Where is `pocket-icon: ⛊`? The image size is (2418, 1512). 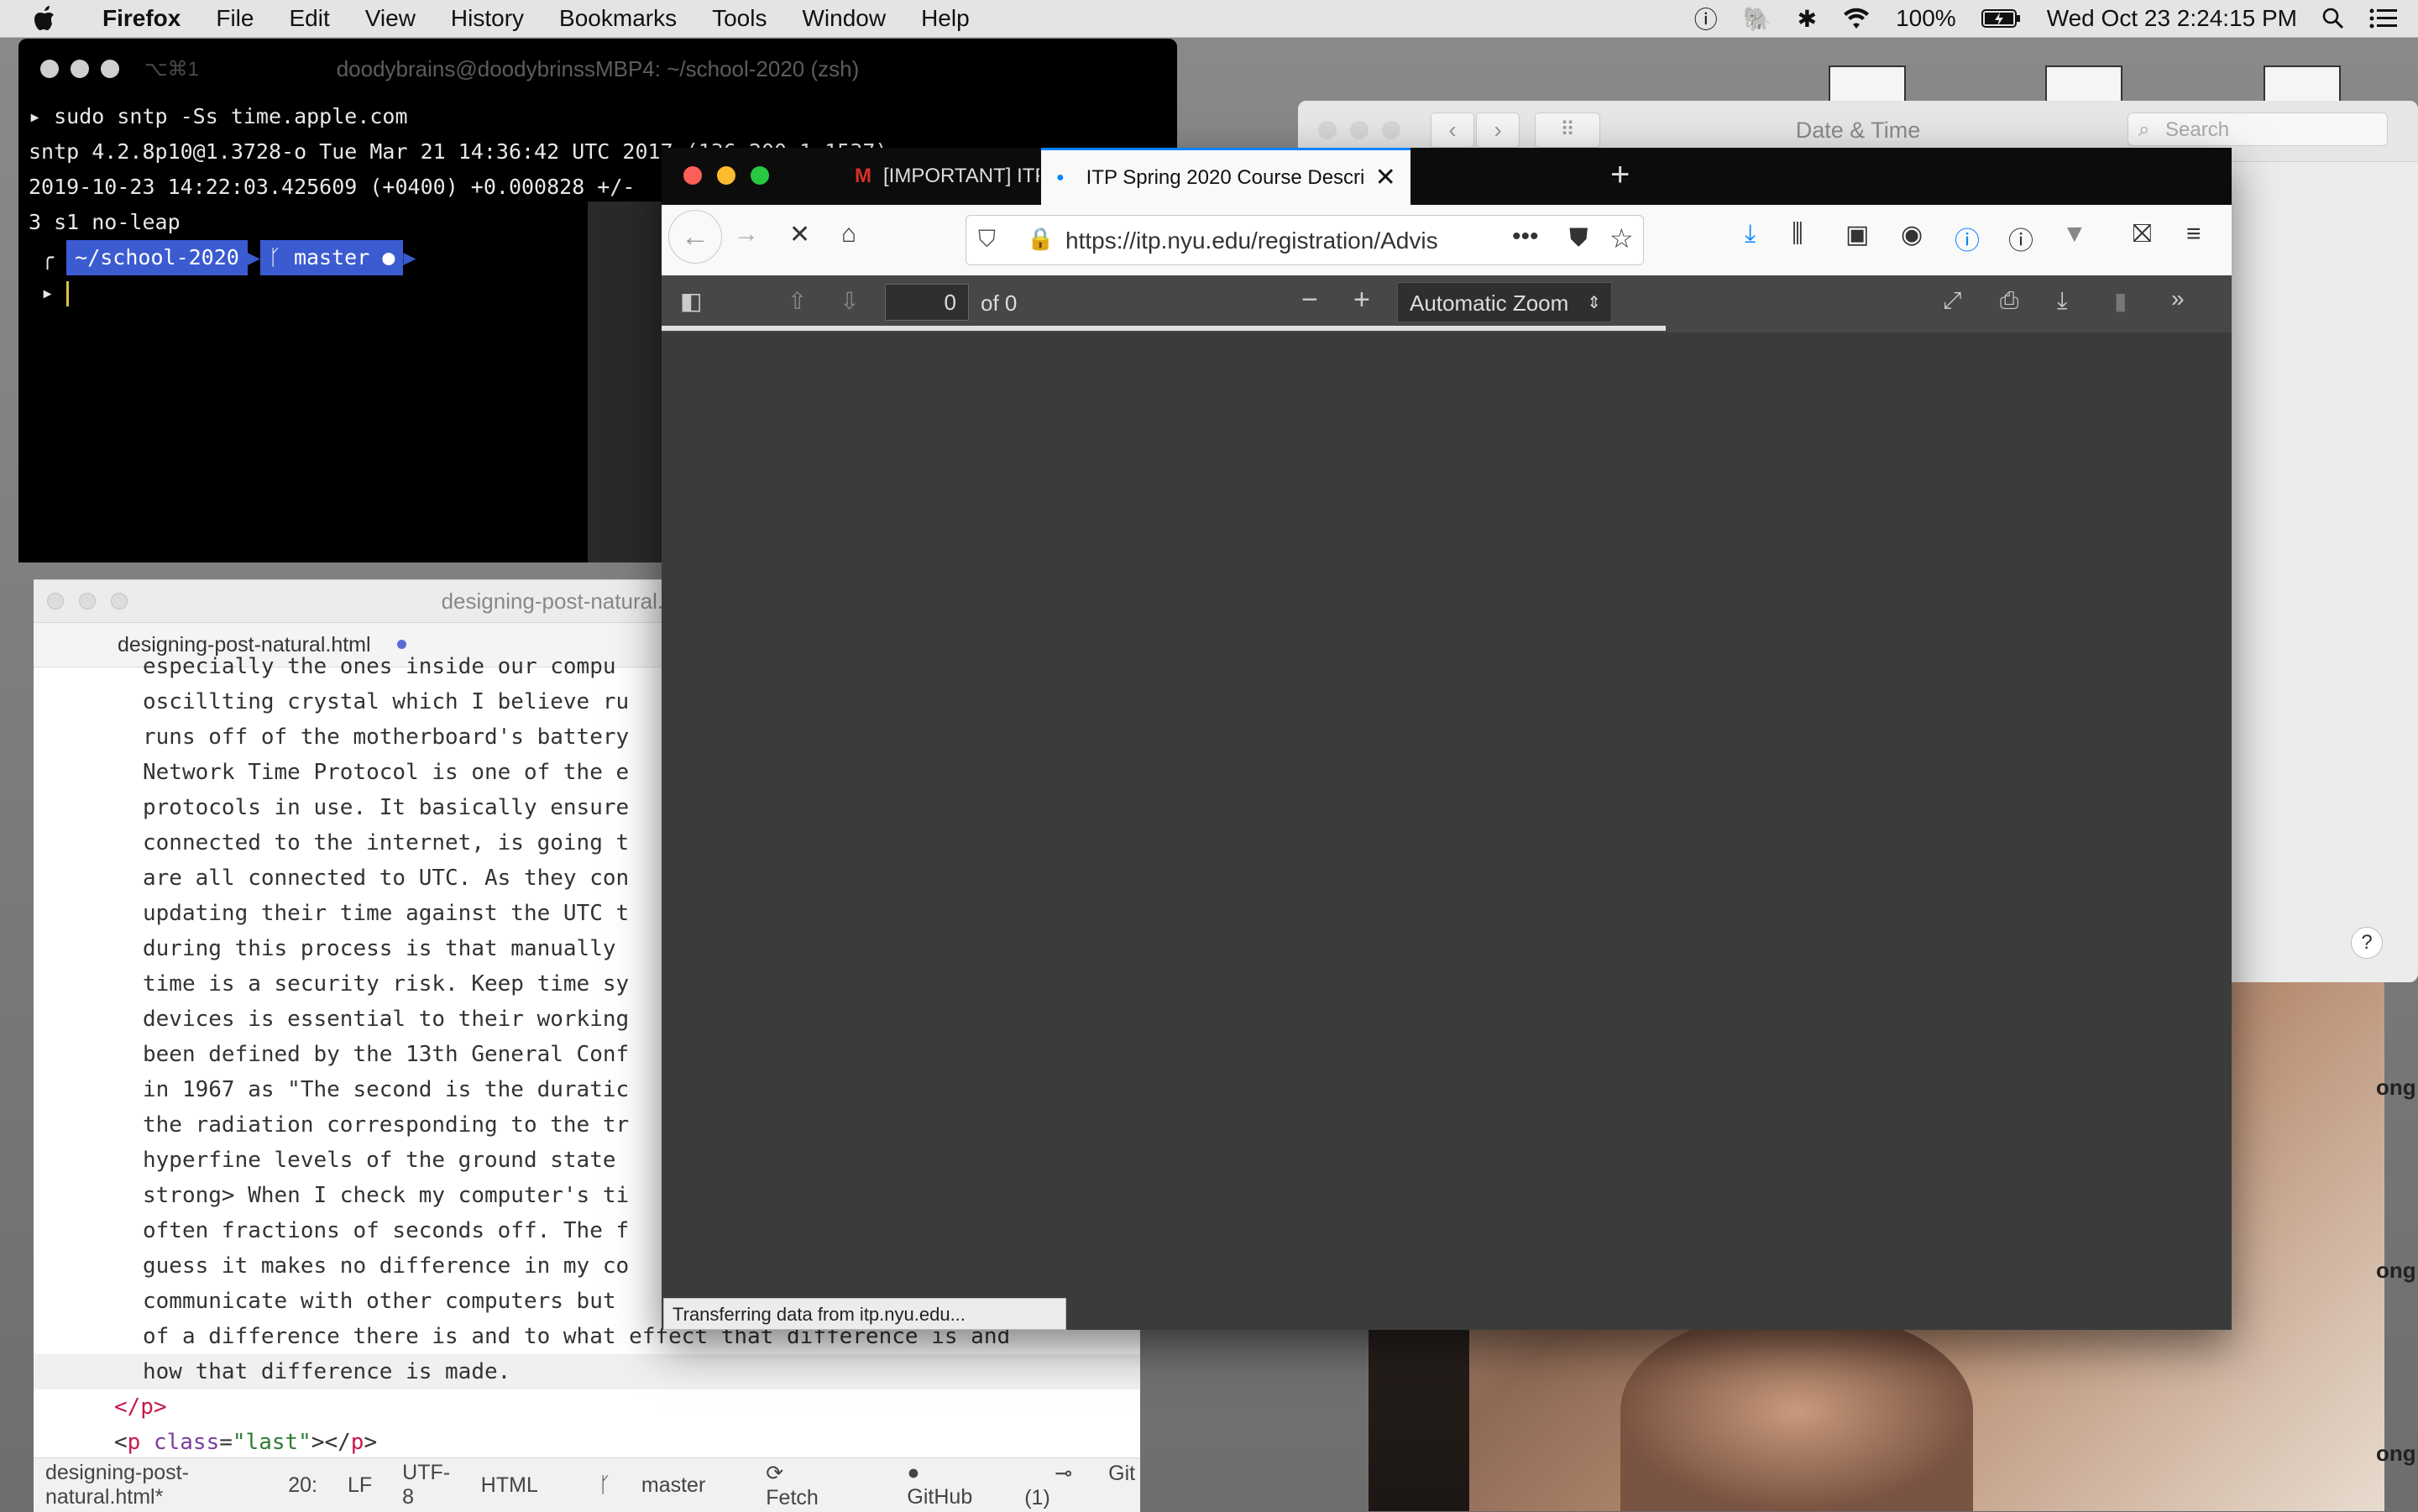
pocket-icon: ⛊ is located at coordinates (1578, 238).